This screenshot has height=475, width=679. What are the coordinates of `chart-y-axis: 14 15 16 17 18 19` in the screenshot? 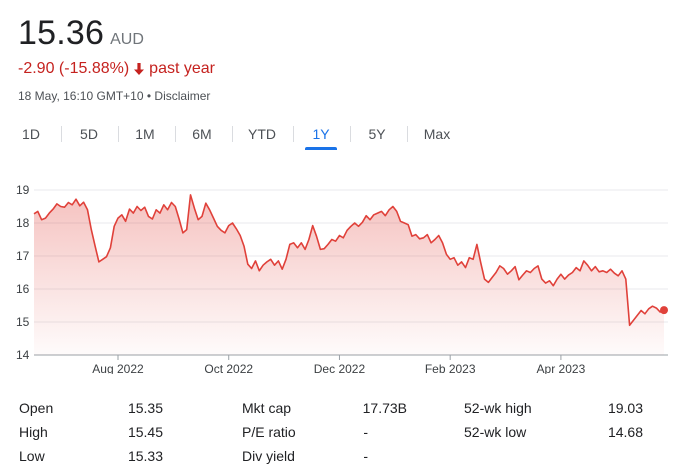 It's located at (23, 272).